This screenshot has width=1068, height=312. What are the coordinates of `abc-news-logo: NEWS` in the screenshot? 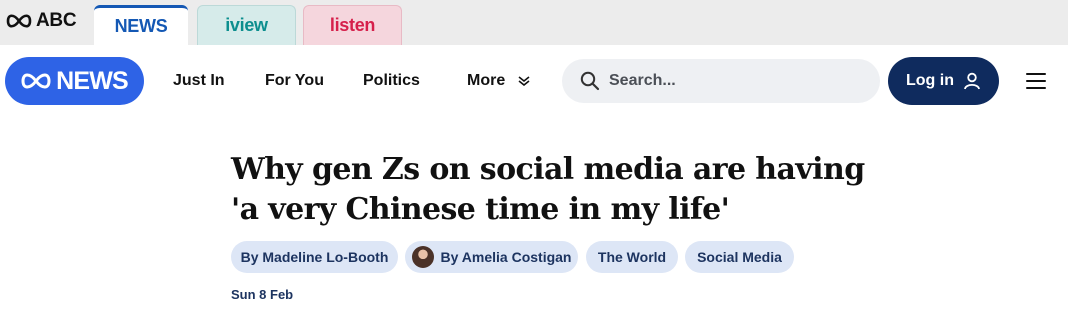 It's located at (74, 81).